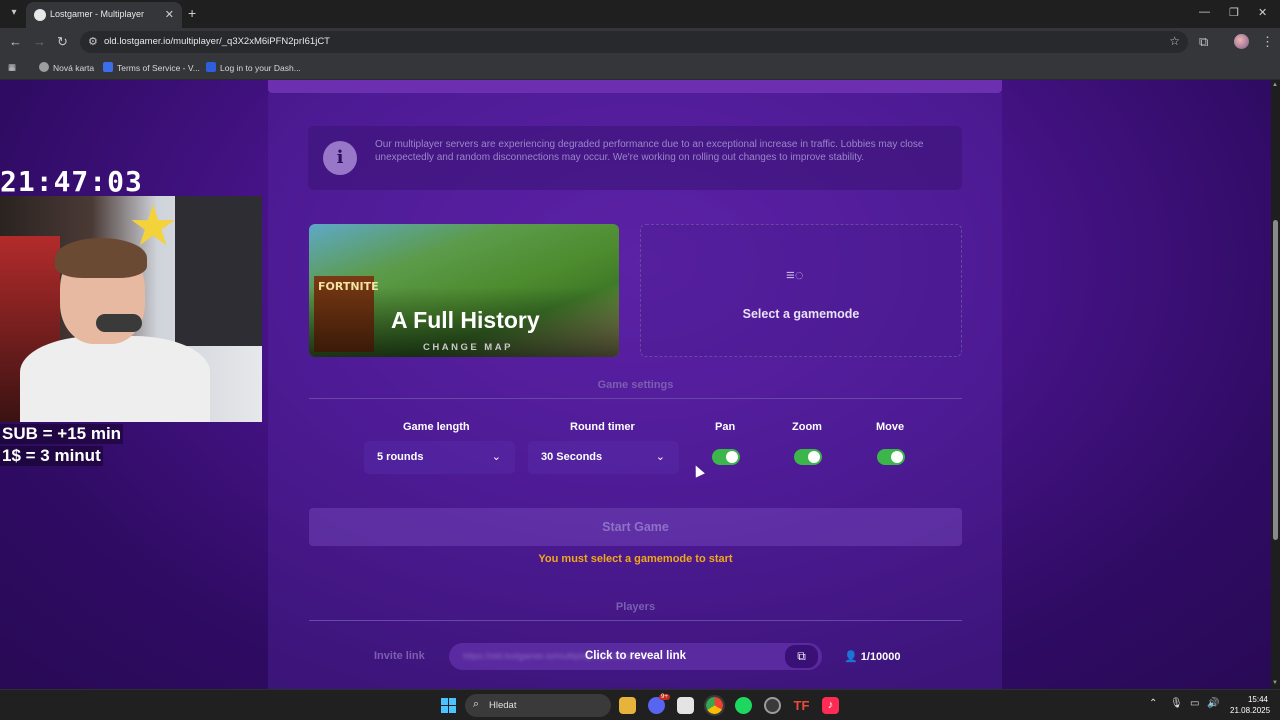  What do you see at coordinates (1234, 12) in the screenshot?
I see `restore-icon: ❐` at bounding box center [1234, 12].